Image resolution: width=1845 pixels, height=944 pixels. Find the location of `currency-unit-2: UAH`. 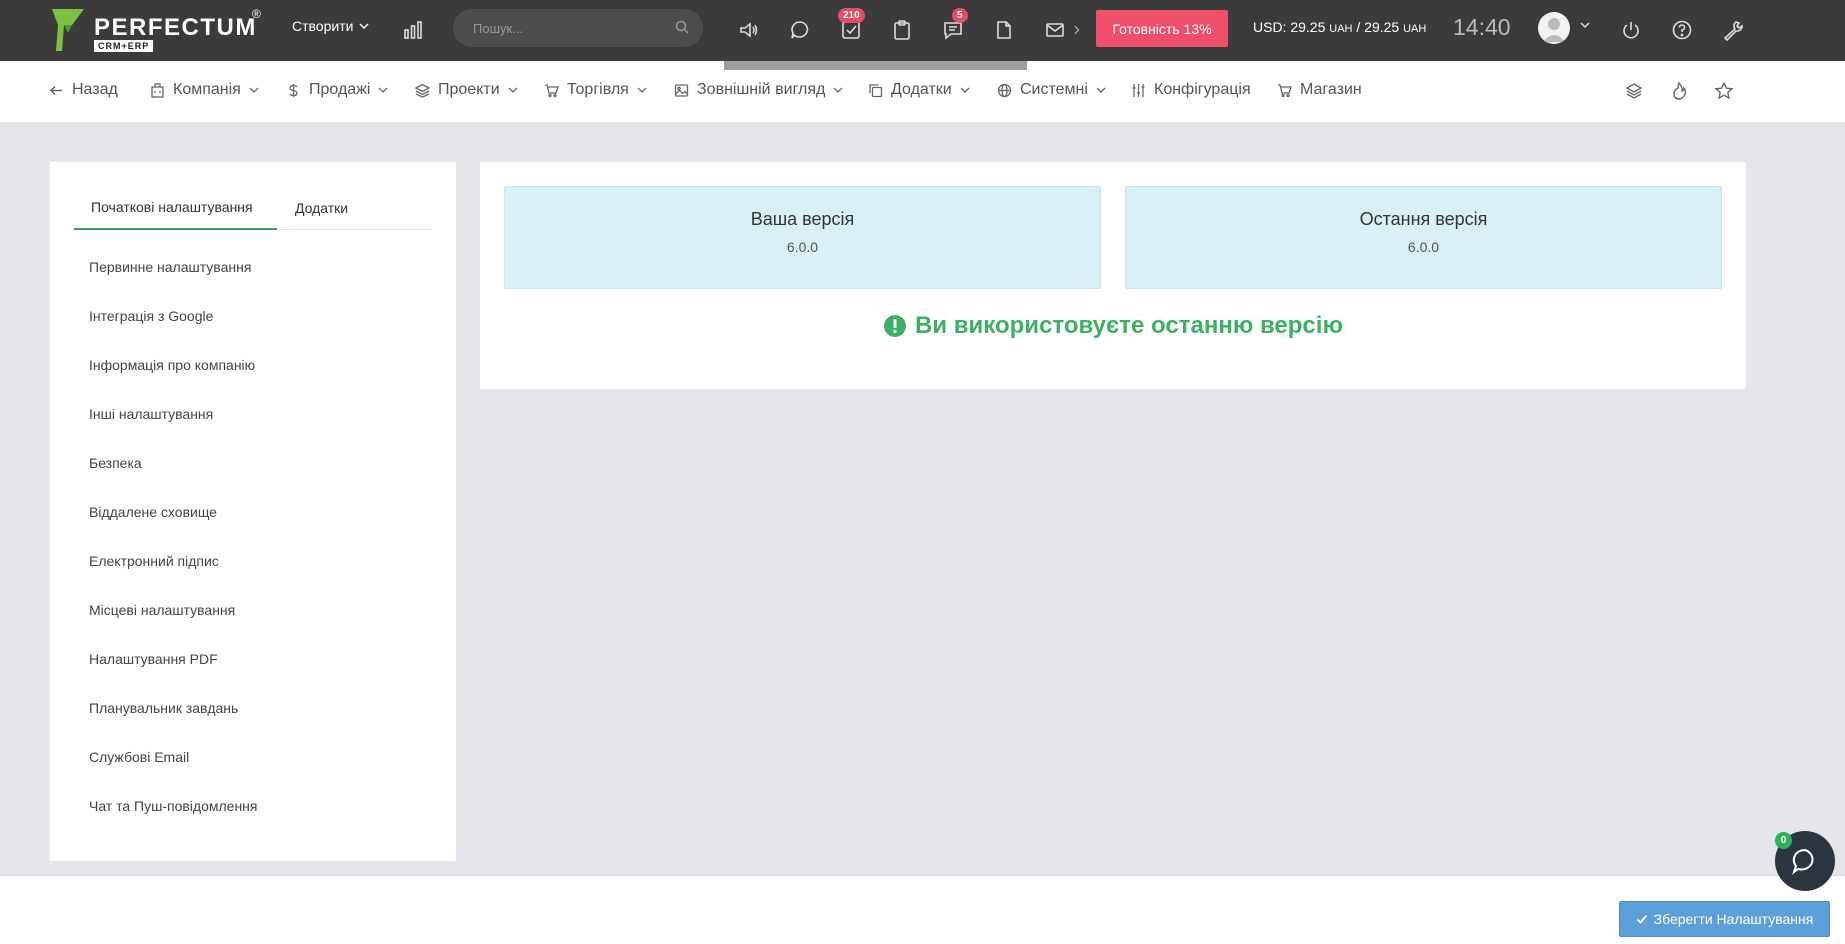

currency-unit-2: UAH is located at coordinates (1415, 29).